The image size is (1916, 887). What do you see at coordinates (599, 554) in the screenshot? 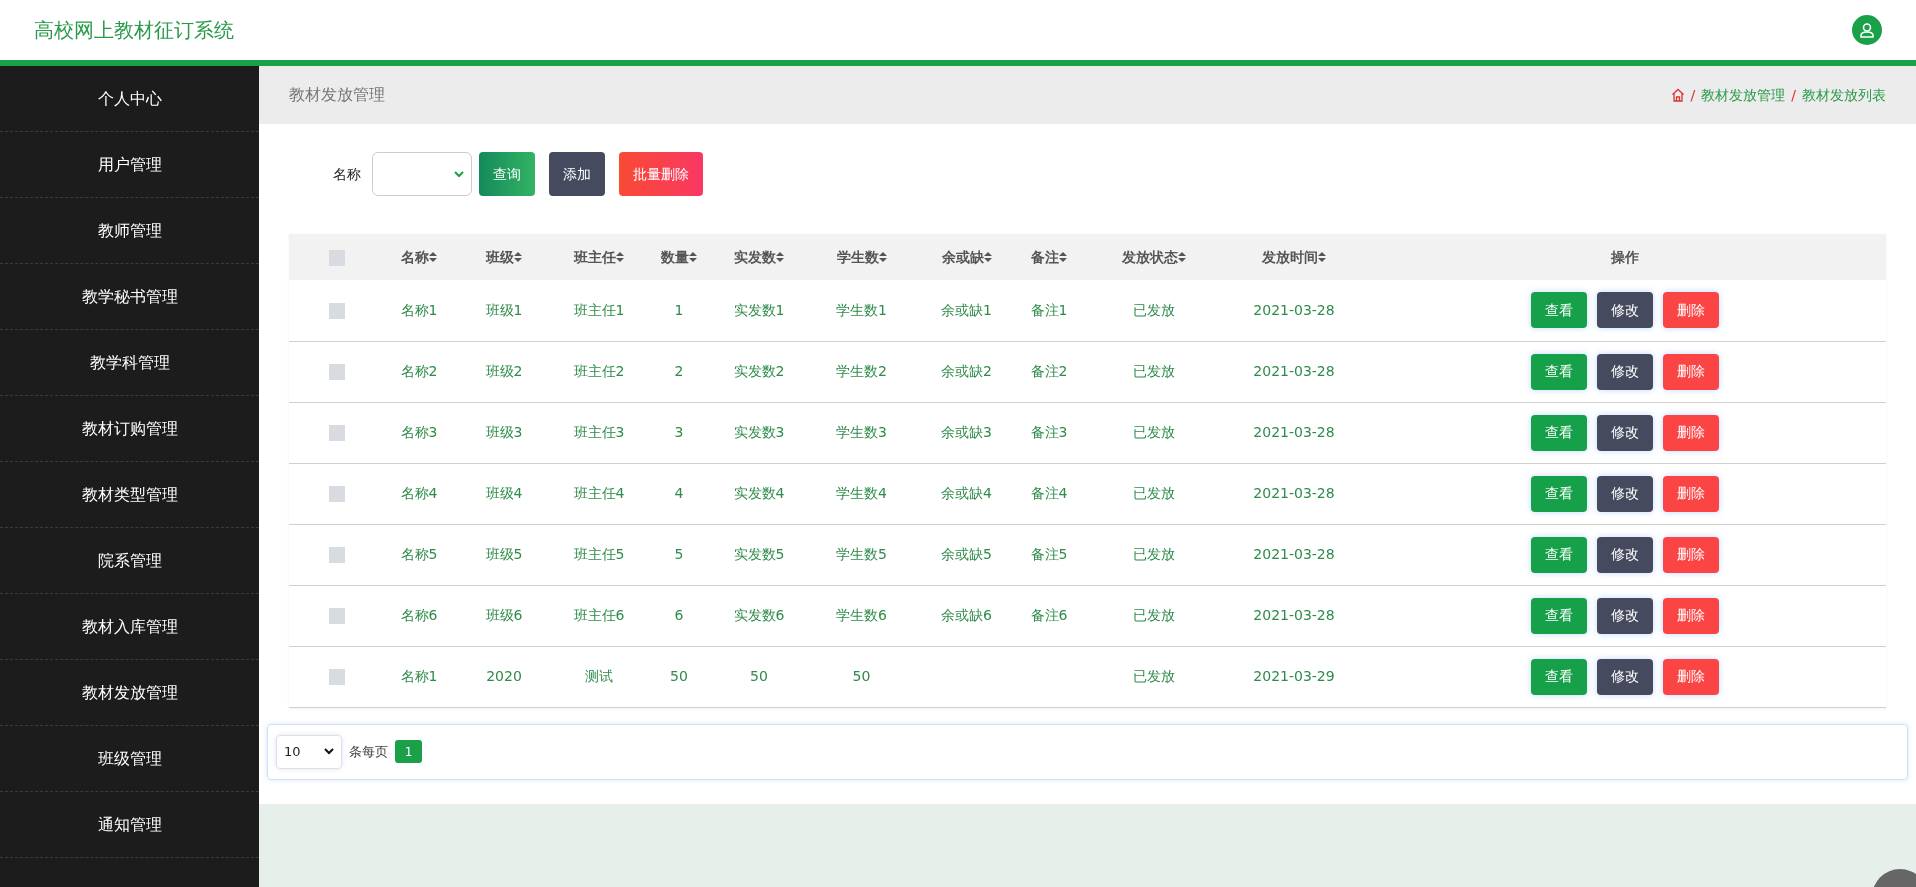
I see `table-cell: 班主任5` at bounding box center [599, 554].